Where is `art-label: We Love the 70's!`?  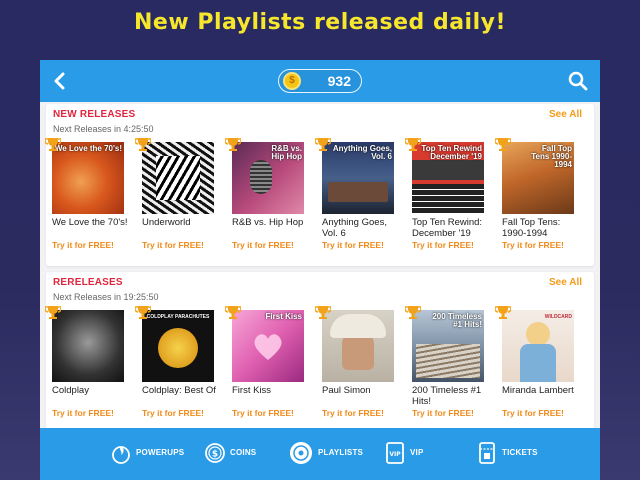 art-label: We Love the 70's! is located at coordinates (88, 148).